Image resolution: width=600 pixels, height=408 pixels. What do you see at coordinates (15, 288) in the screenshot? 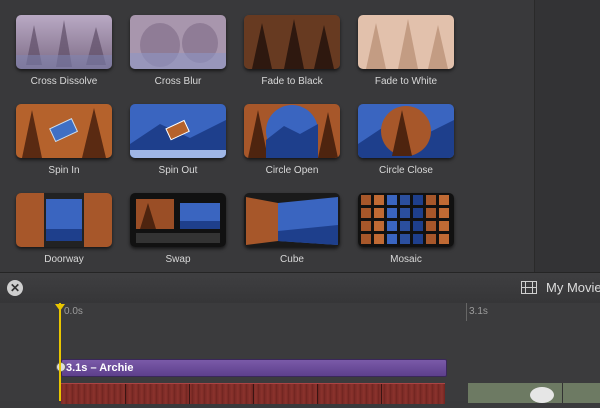
I see `close-icon: ✕` at bounding box center [15, 288].